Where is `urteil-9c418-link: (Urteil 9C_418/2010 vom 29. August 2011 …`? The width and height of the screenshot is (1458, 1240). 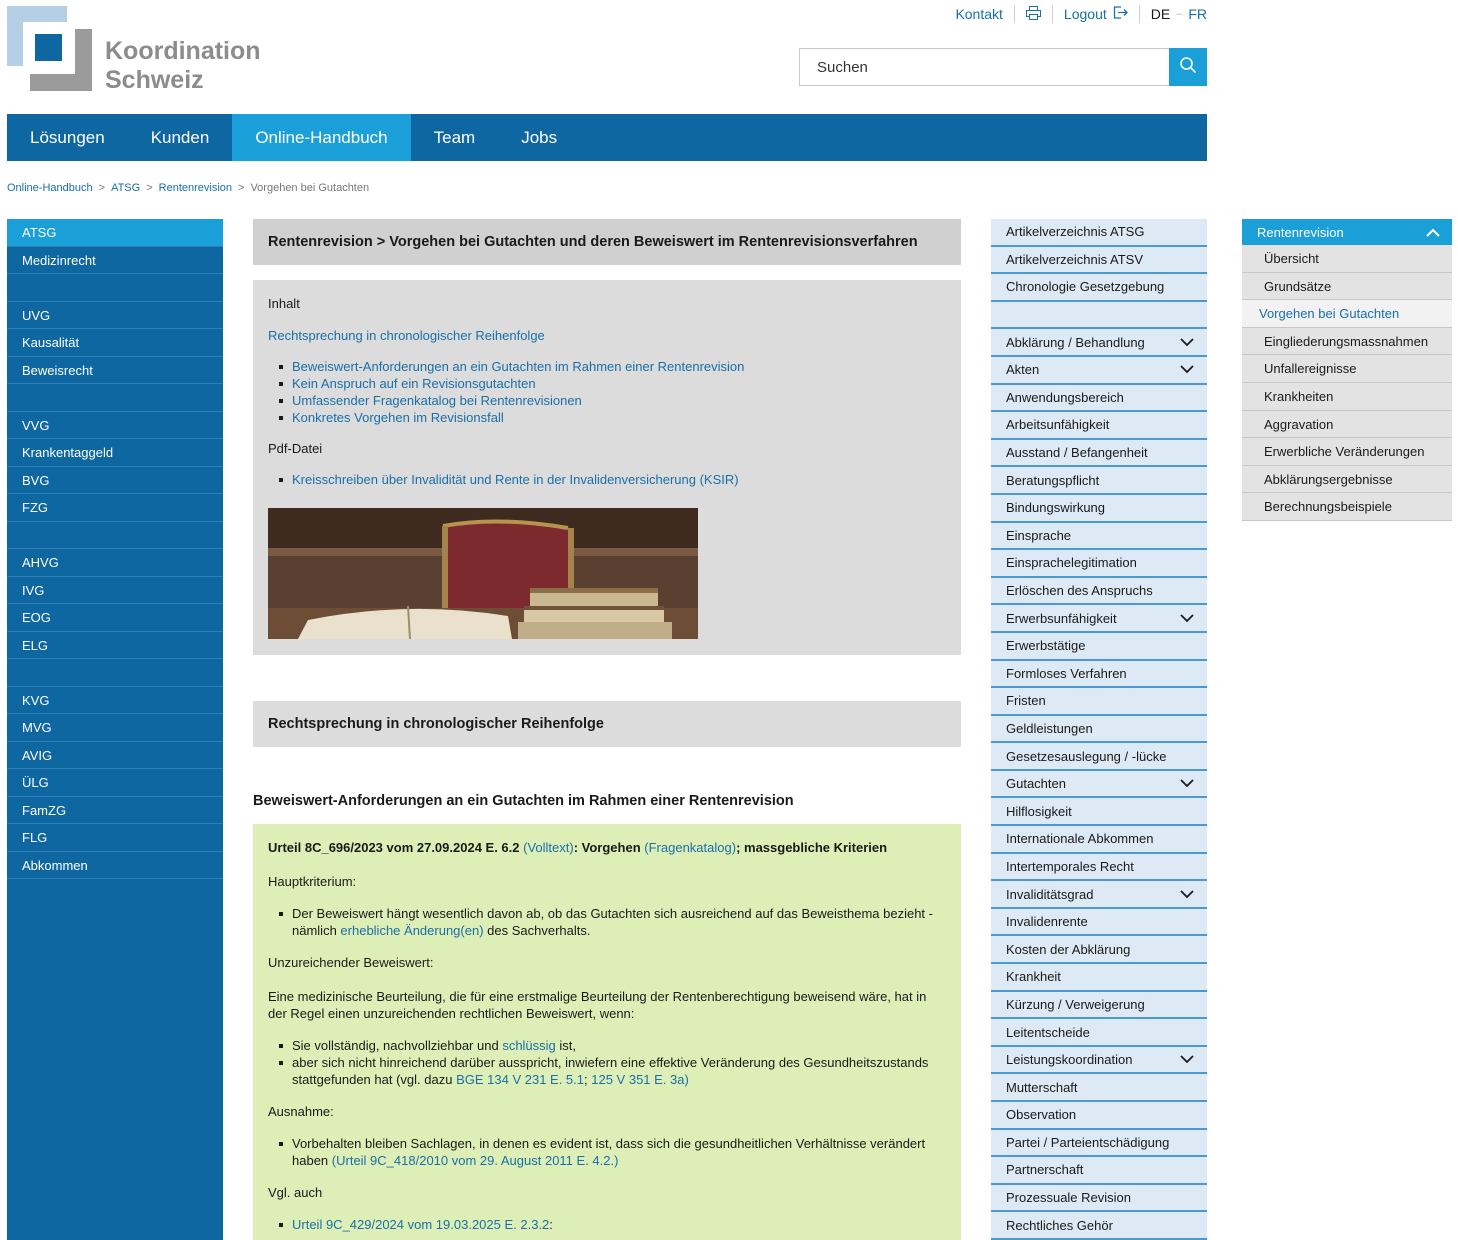
urteil-9c418-link: (Urteil 9C_418/2010 vom 29. August 2011 … is located at coordinates (475, 1160).